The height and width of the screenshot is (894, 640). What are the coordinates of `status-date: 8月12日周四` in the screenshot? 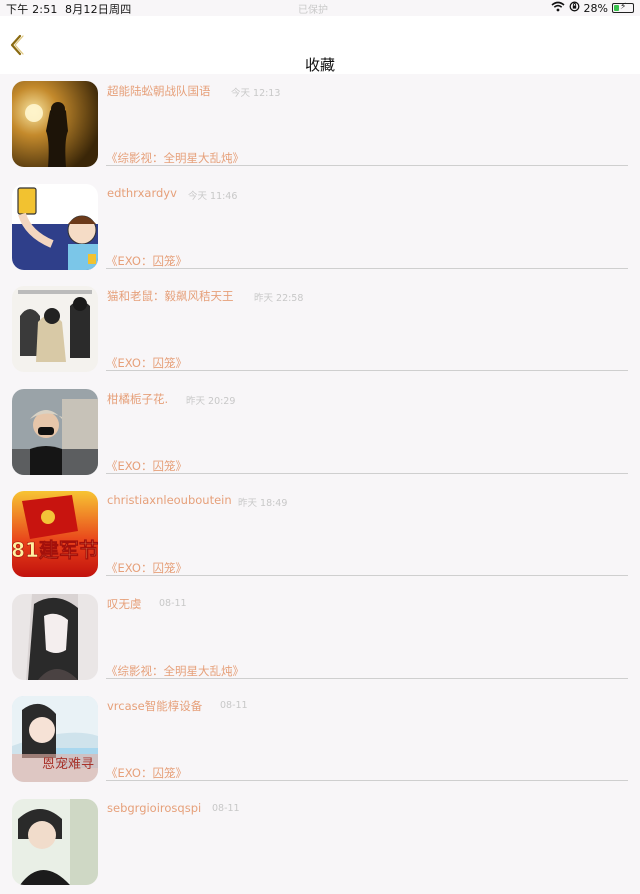 It's located at (98, 9).